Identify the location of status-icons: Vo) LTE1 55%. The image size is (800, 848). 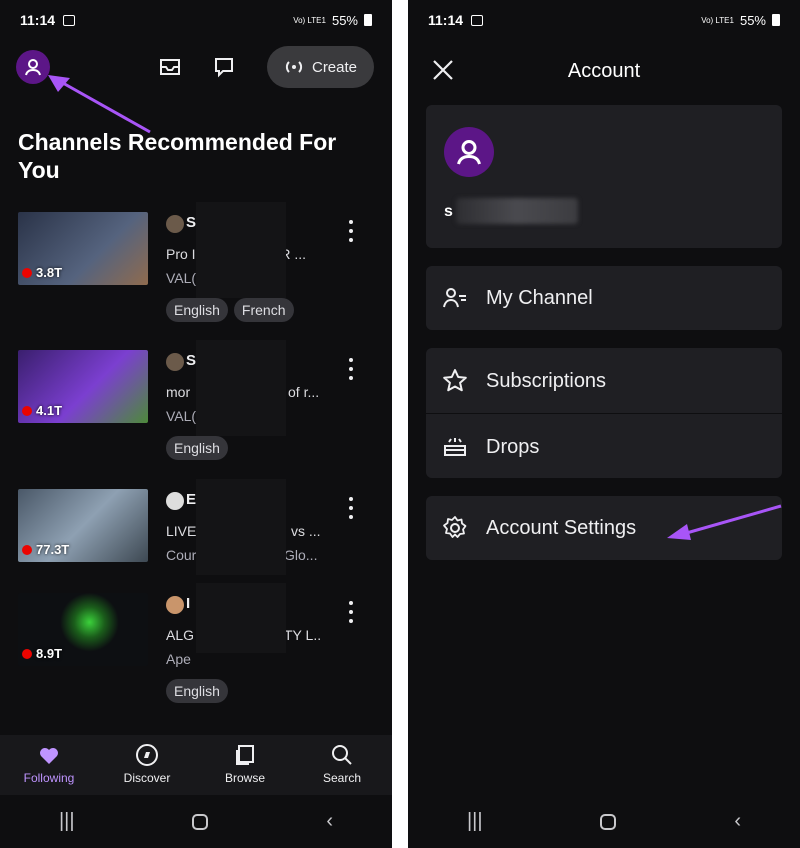
(332, 20).